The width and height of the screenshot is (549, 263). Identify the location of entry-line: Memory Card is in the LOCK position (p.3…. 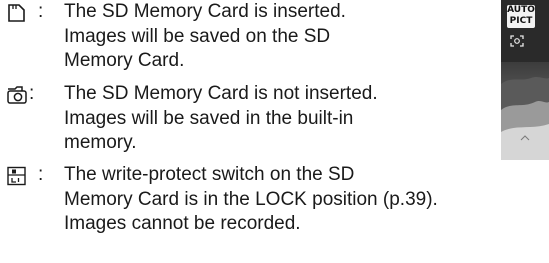
(251, 199).